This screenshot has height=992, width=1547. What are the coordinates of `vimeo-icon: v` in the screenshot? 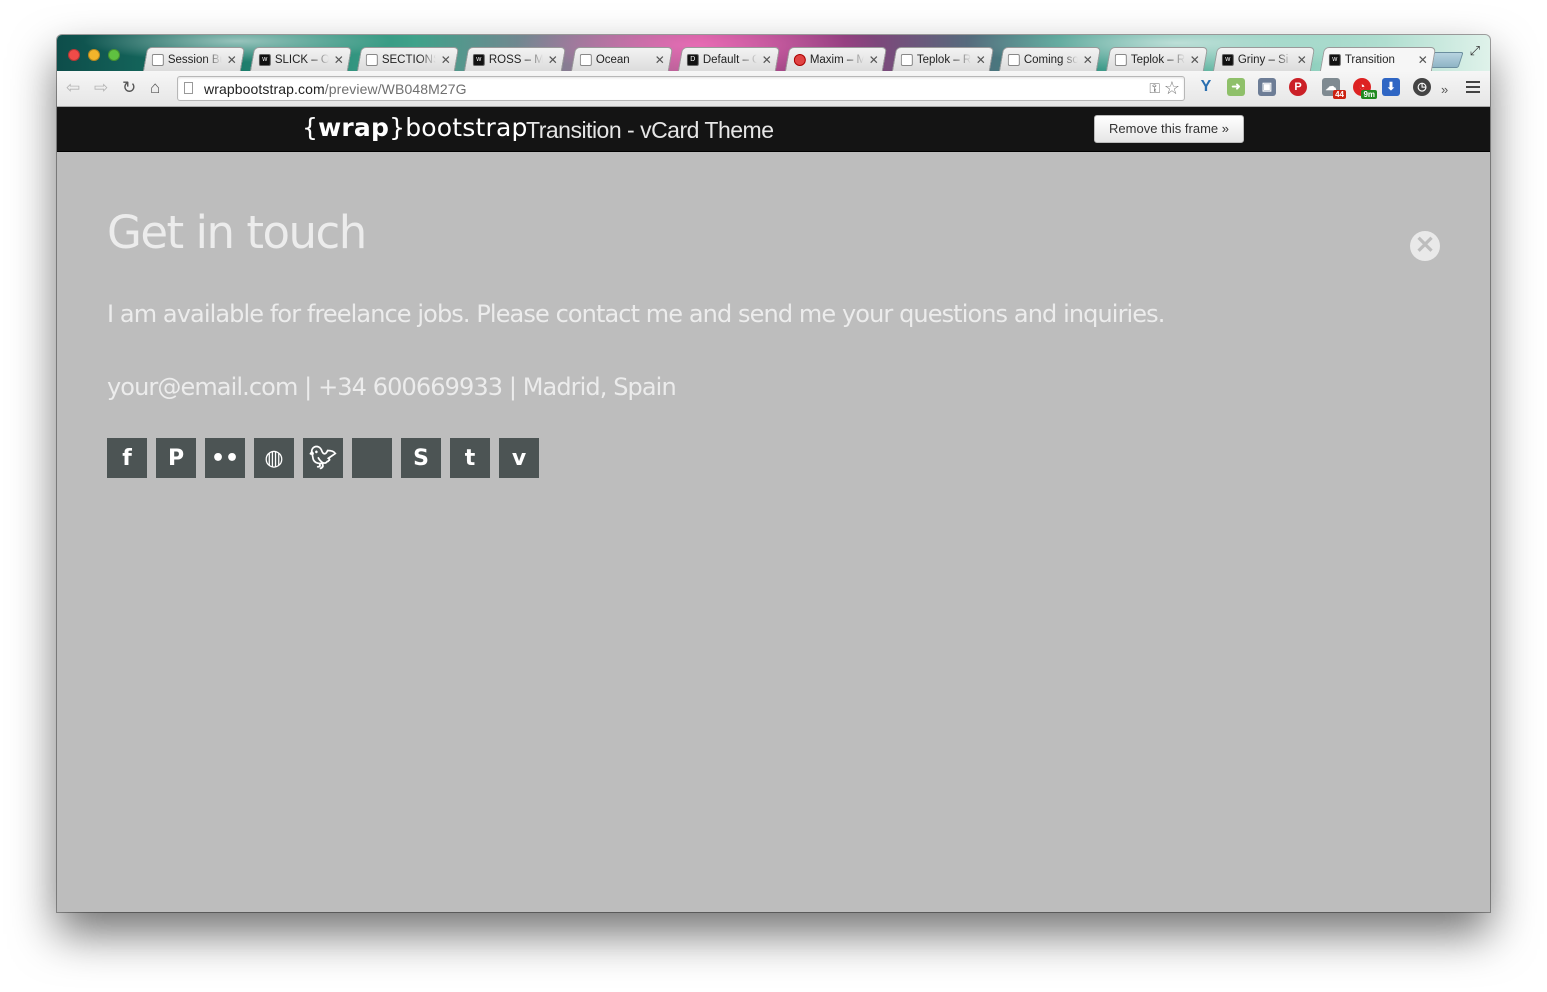 It's located at (519, 458).